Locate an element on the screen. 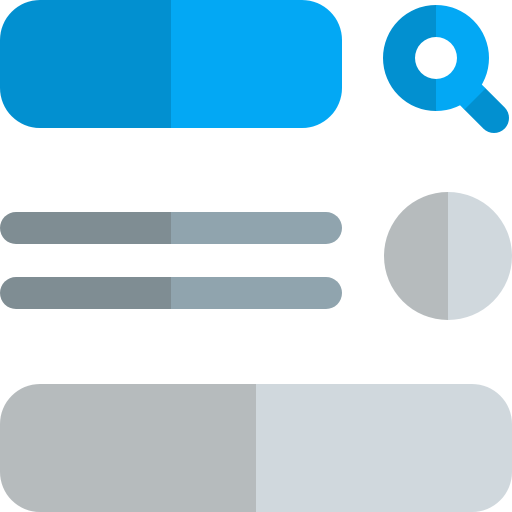 This screenshot has width=512, height=512. avatar-circle is located at coordinates (448, 256).